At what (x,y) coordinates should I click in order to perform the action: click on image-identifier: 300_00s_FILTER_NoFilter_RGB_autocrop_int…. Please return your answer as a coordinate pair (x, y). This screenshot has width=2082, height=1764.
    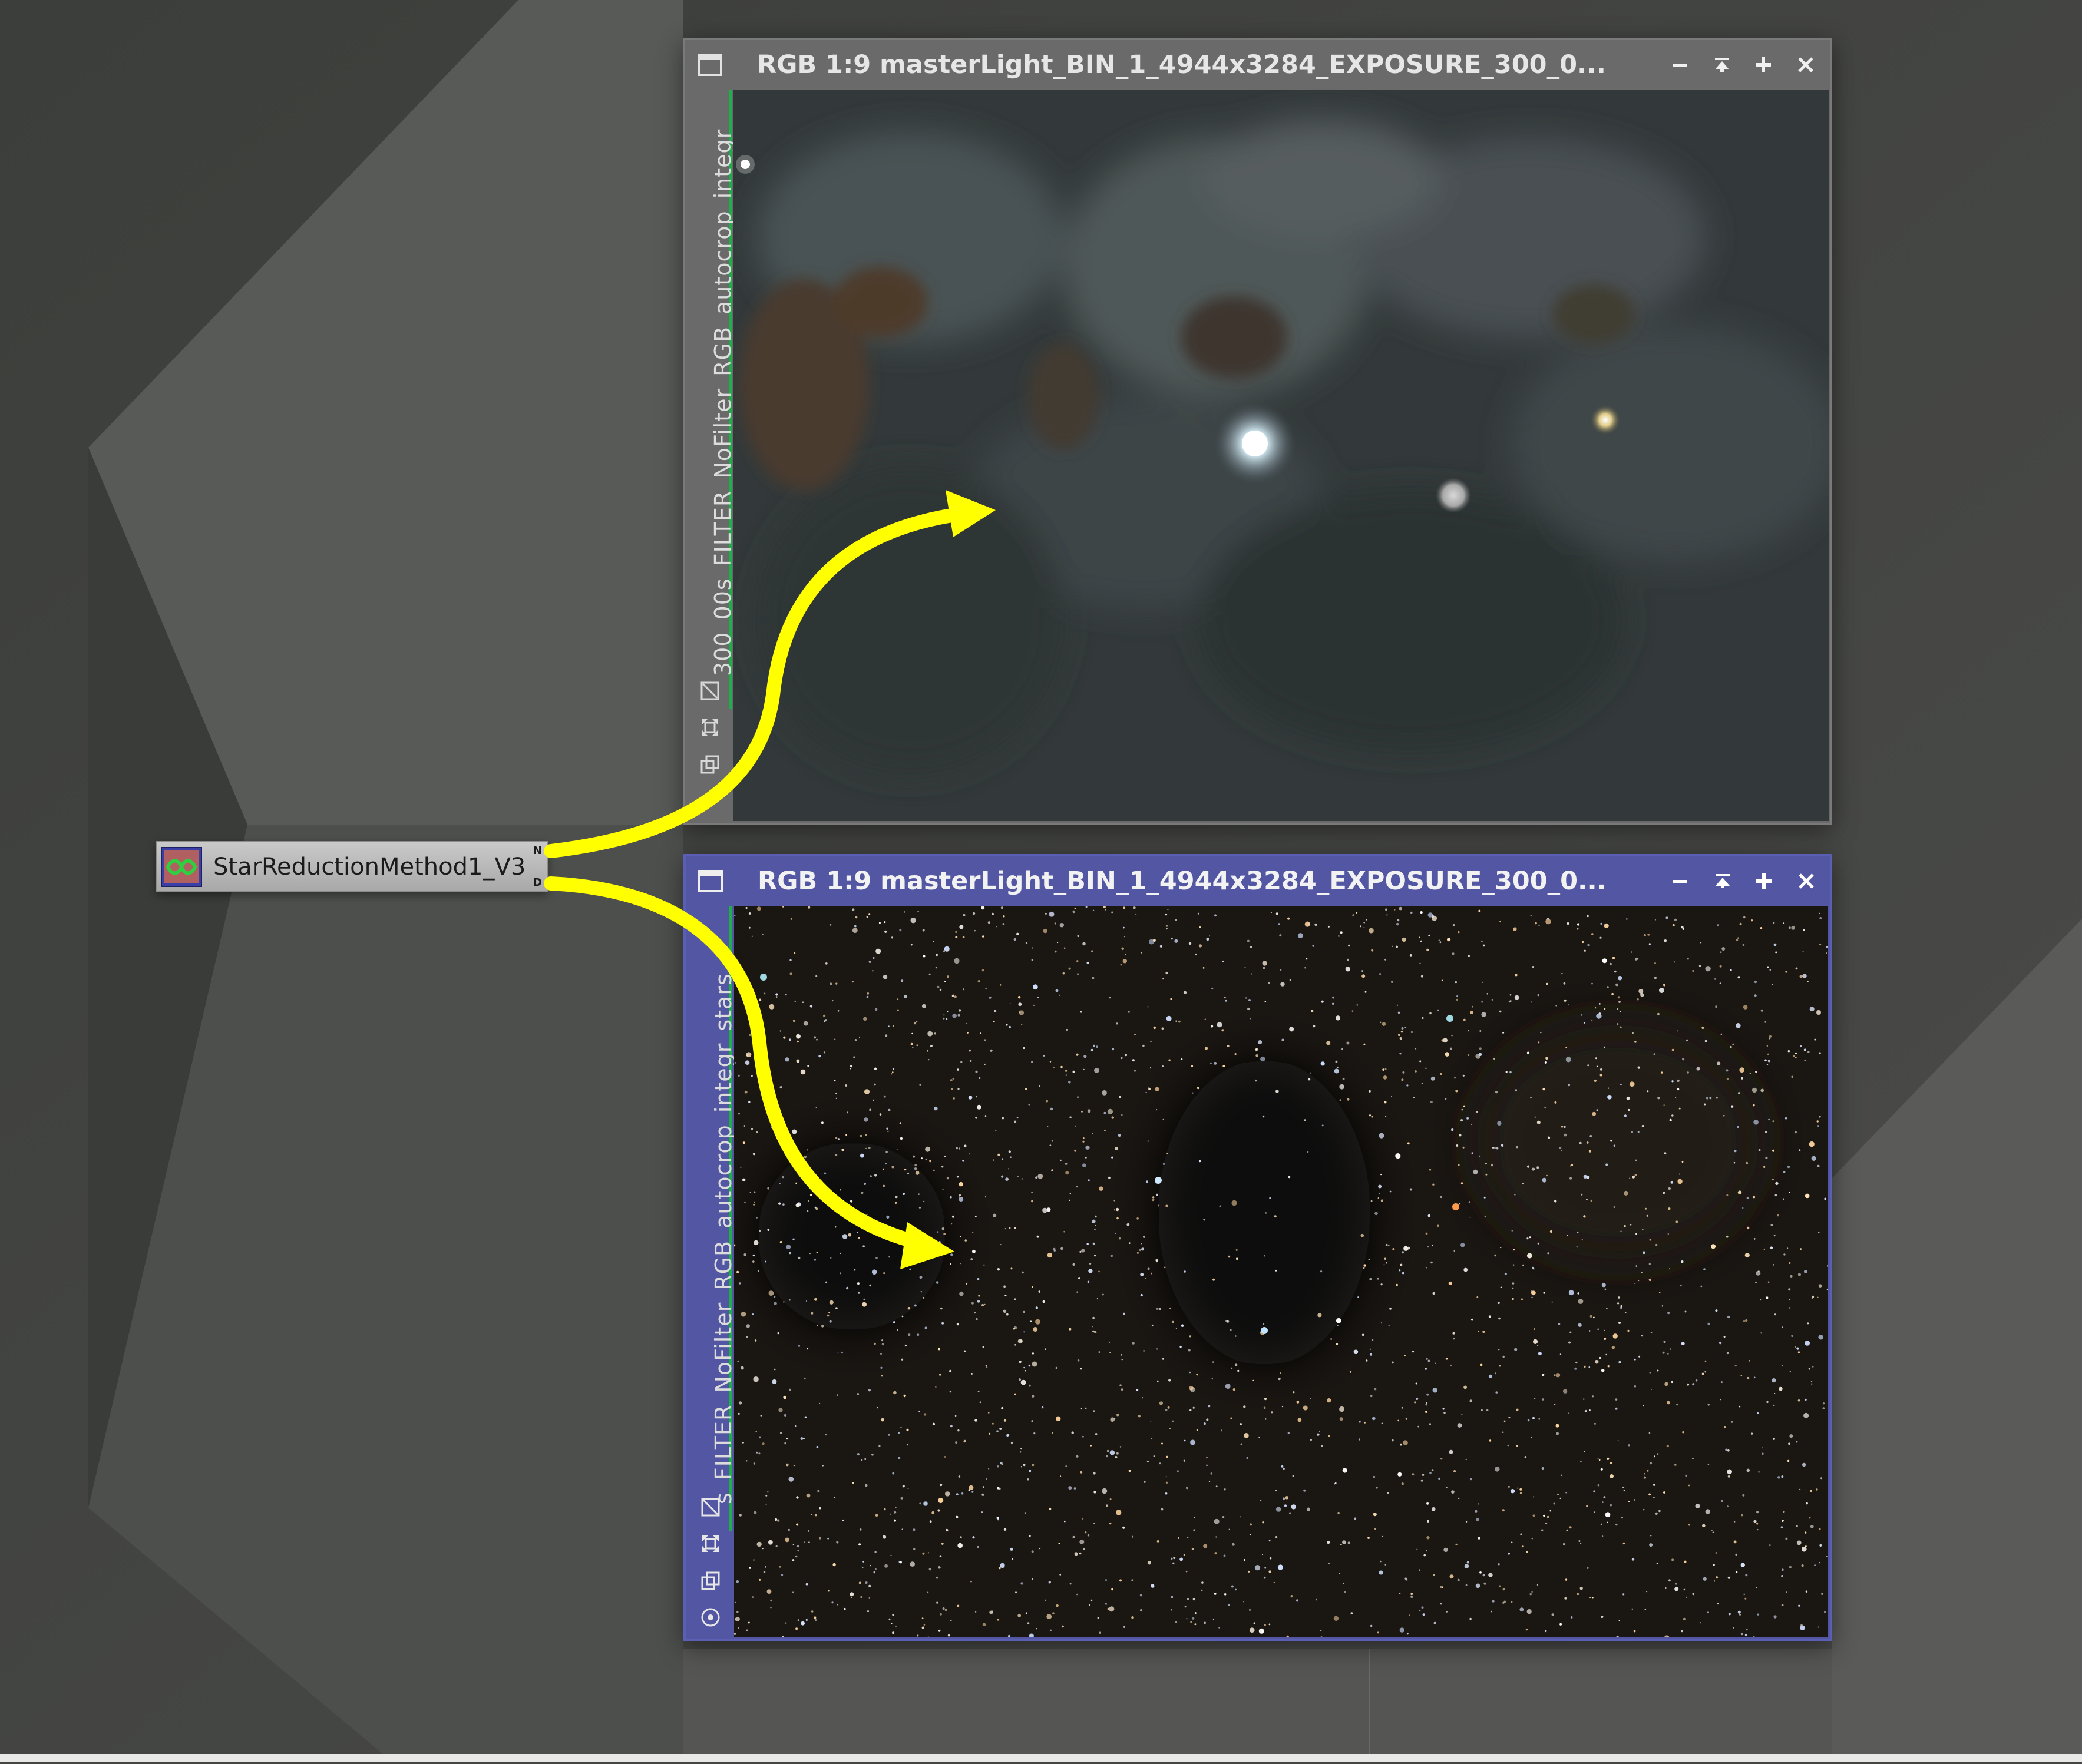
    Looking at the image, I should click on (723, 402).